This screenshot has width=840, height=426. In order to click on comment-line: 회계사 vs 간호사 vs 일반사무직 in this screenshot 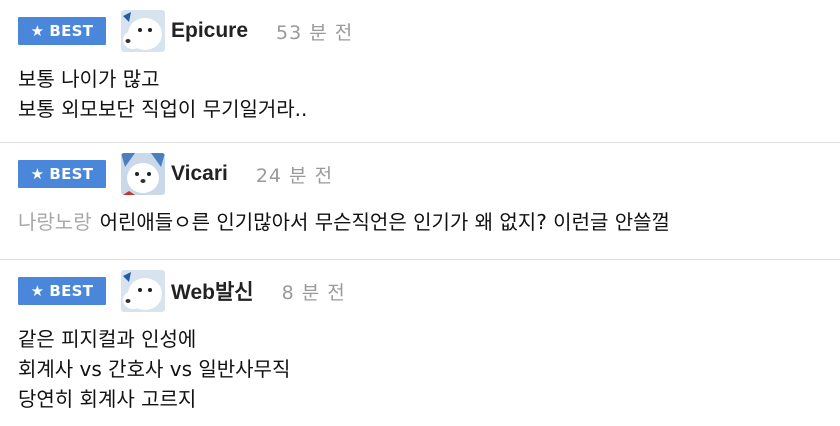, I will do `click(154, 369)`.